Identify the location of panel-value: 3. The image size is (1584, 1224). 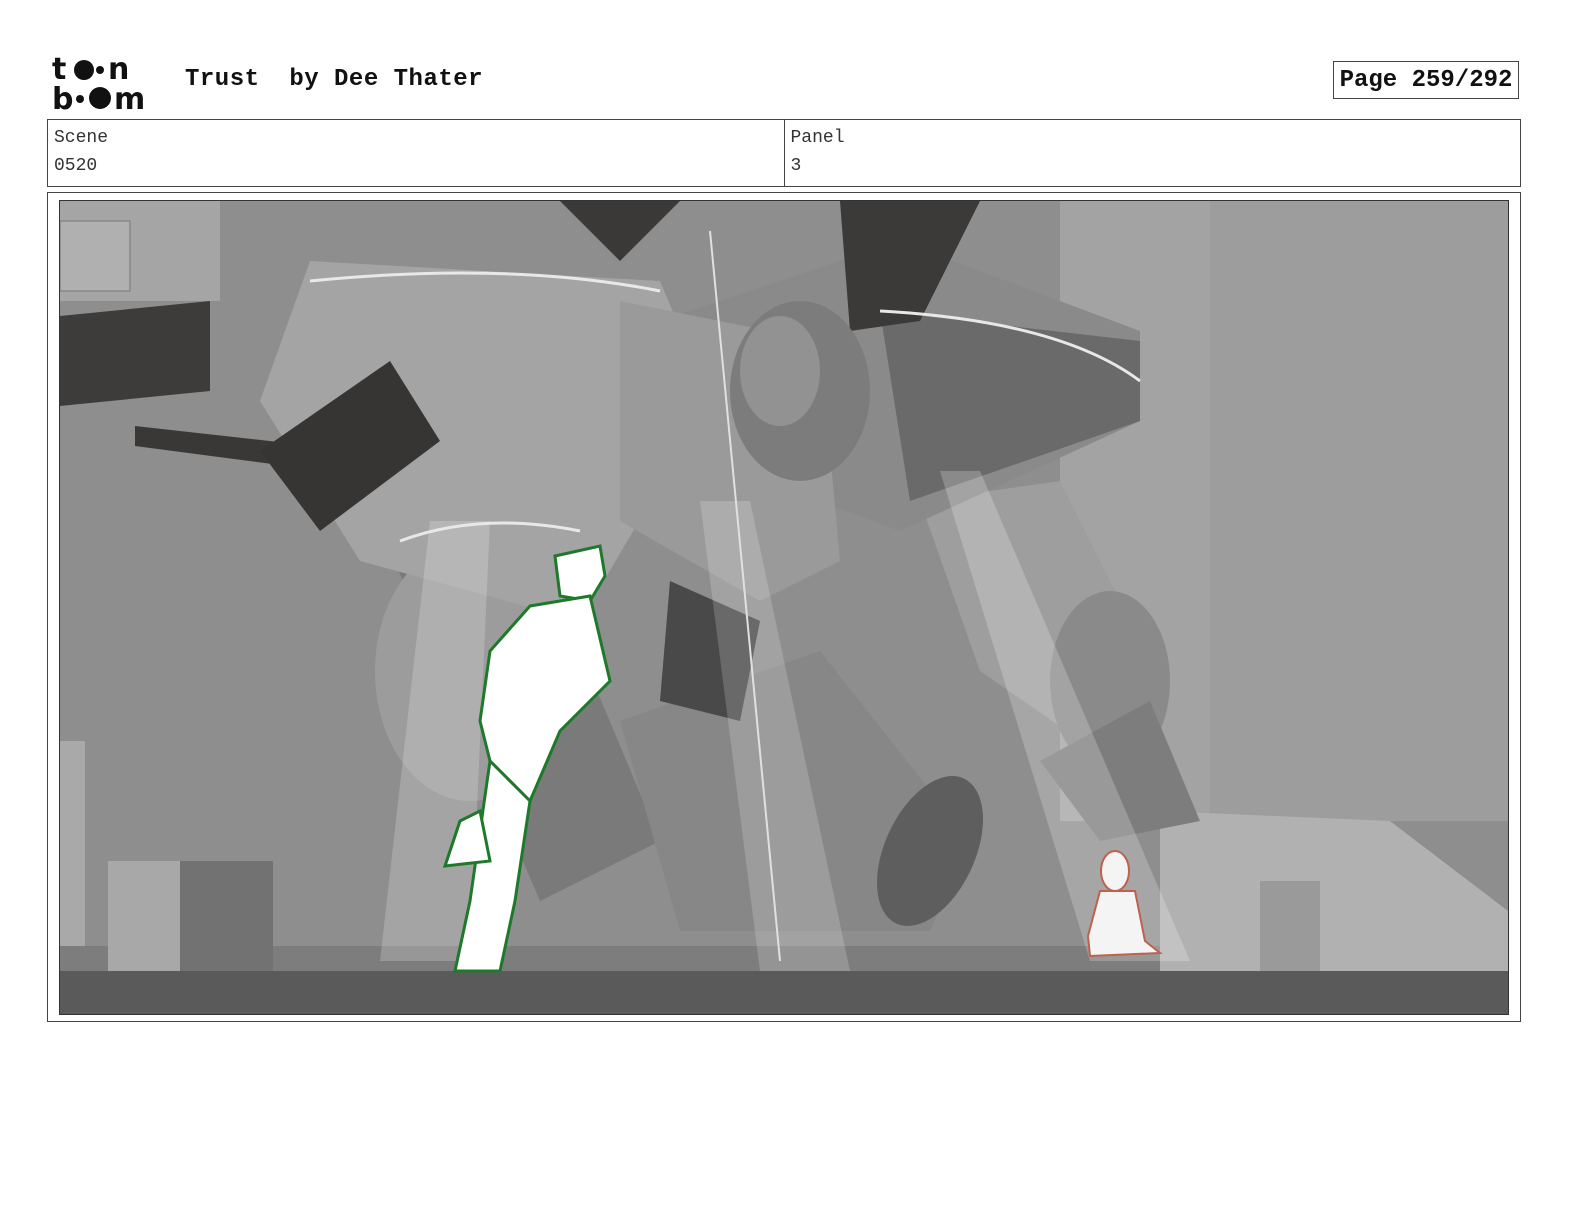
(796, 166).